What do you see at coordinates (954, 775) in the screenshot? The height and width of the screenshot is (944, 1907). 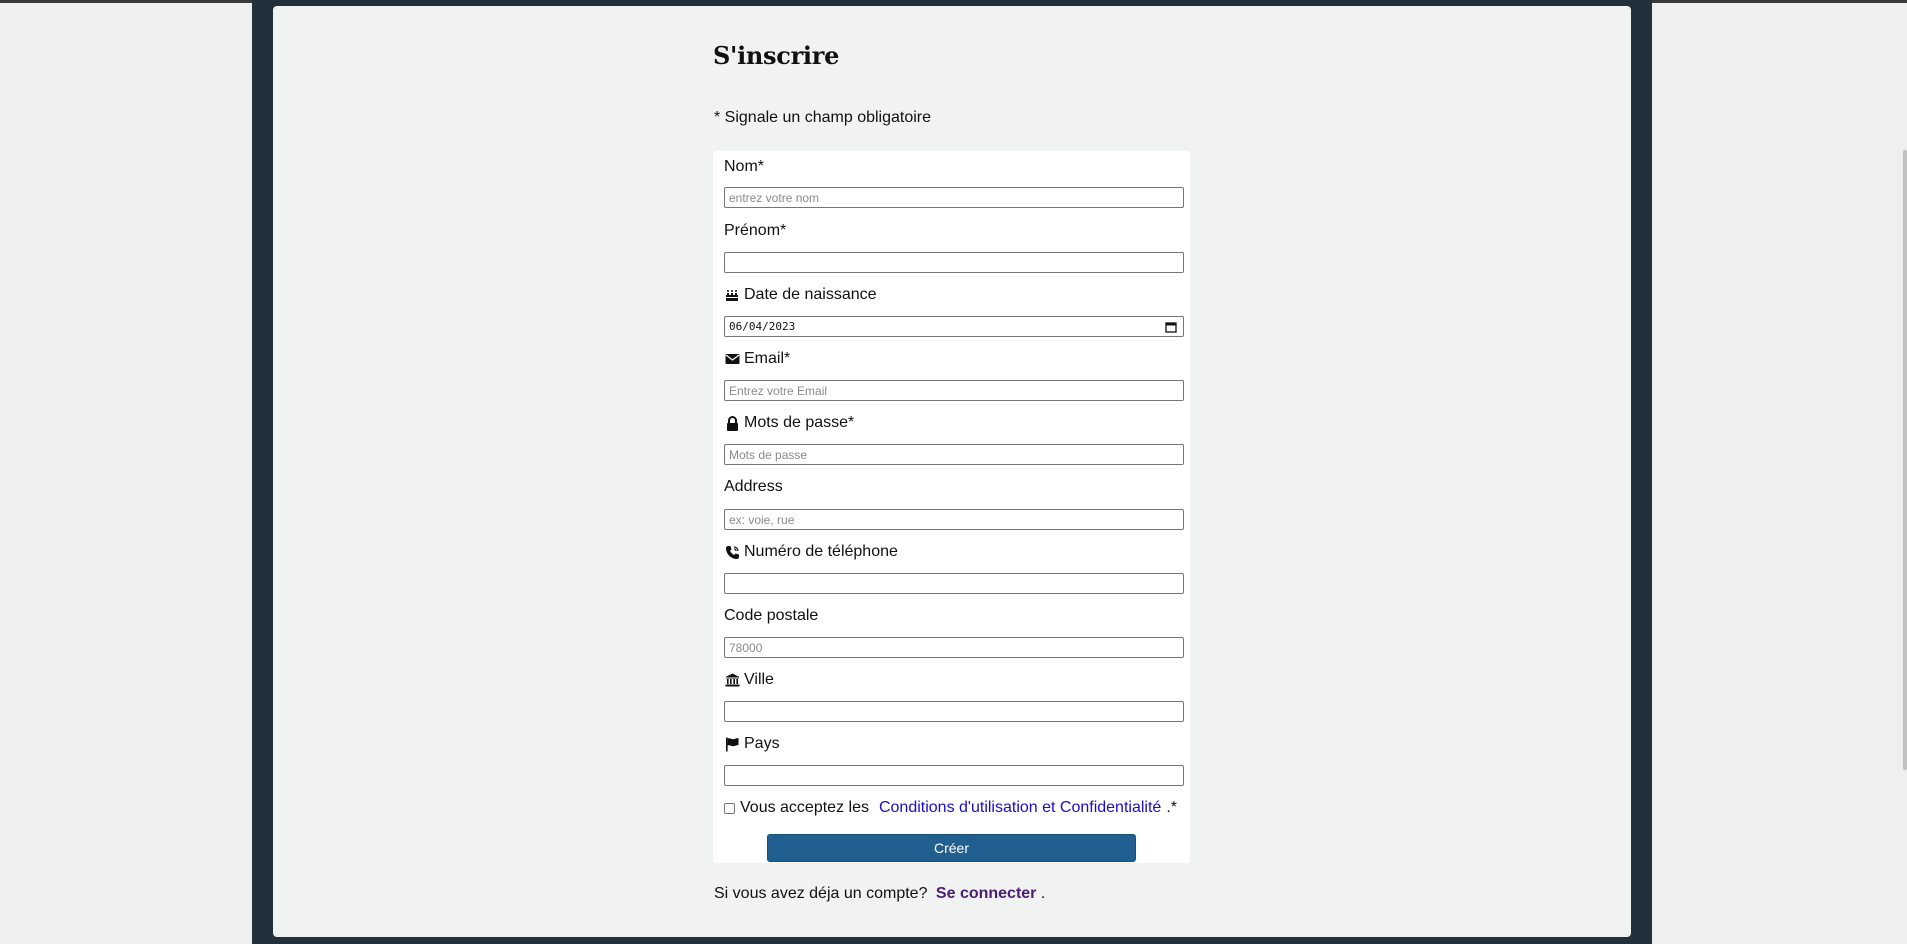 I see `country-input` at bounding box center [954, 775].